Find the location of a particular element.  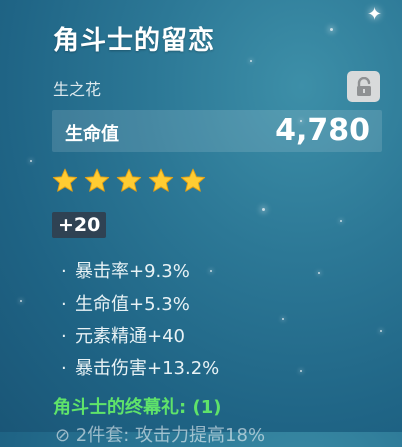

substat-item: · 元素精通+40 is located at coordinates (123, 335).